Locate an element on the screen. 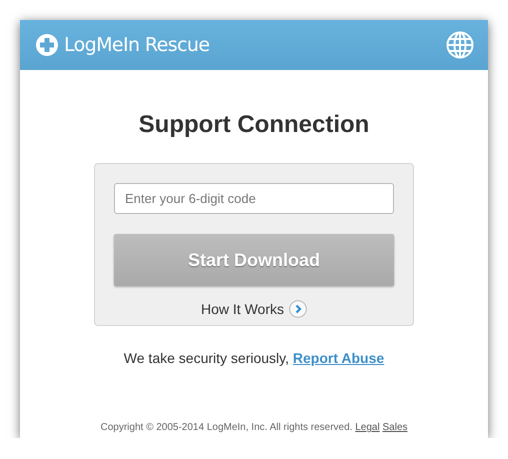  code-input-field: Enter your 6-digit code is located at coordinates (254, 198).